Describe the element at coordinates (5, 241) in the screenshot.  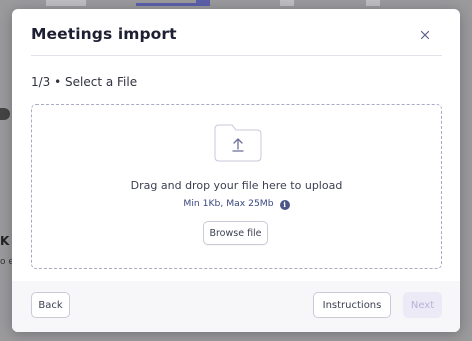
I see `background-text: K` at that location.